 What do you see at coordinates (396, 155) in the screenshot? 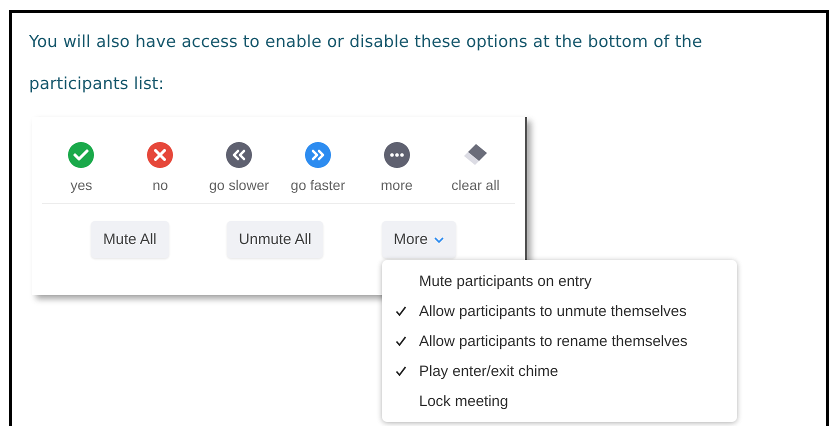
I see `more-icon` at bounding box center [396, 155].